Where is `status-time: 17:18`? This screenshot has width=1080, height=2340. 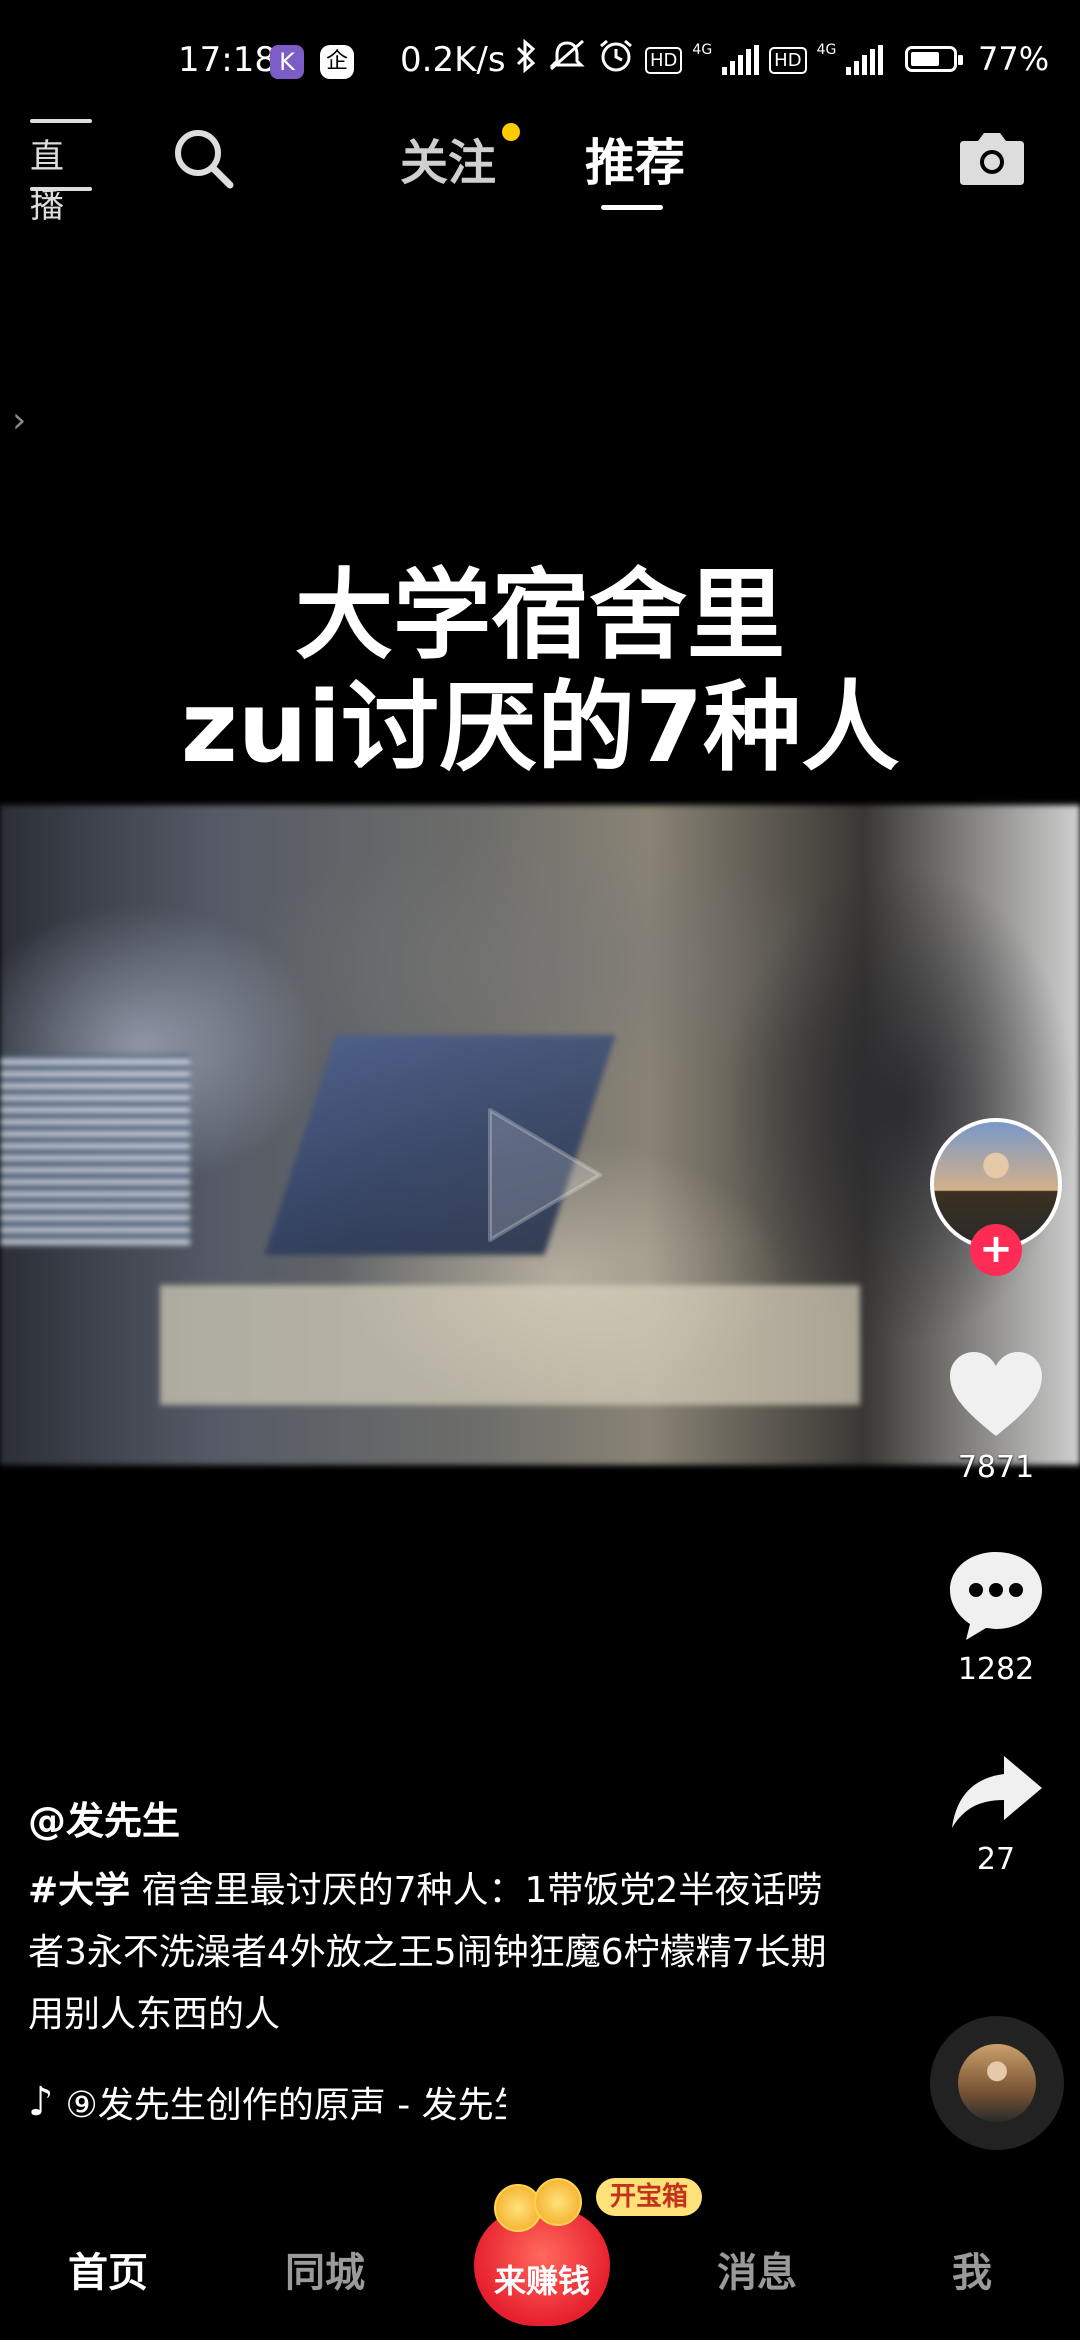
status-time: 17:18 is located at coordinates (227, 60).